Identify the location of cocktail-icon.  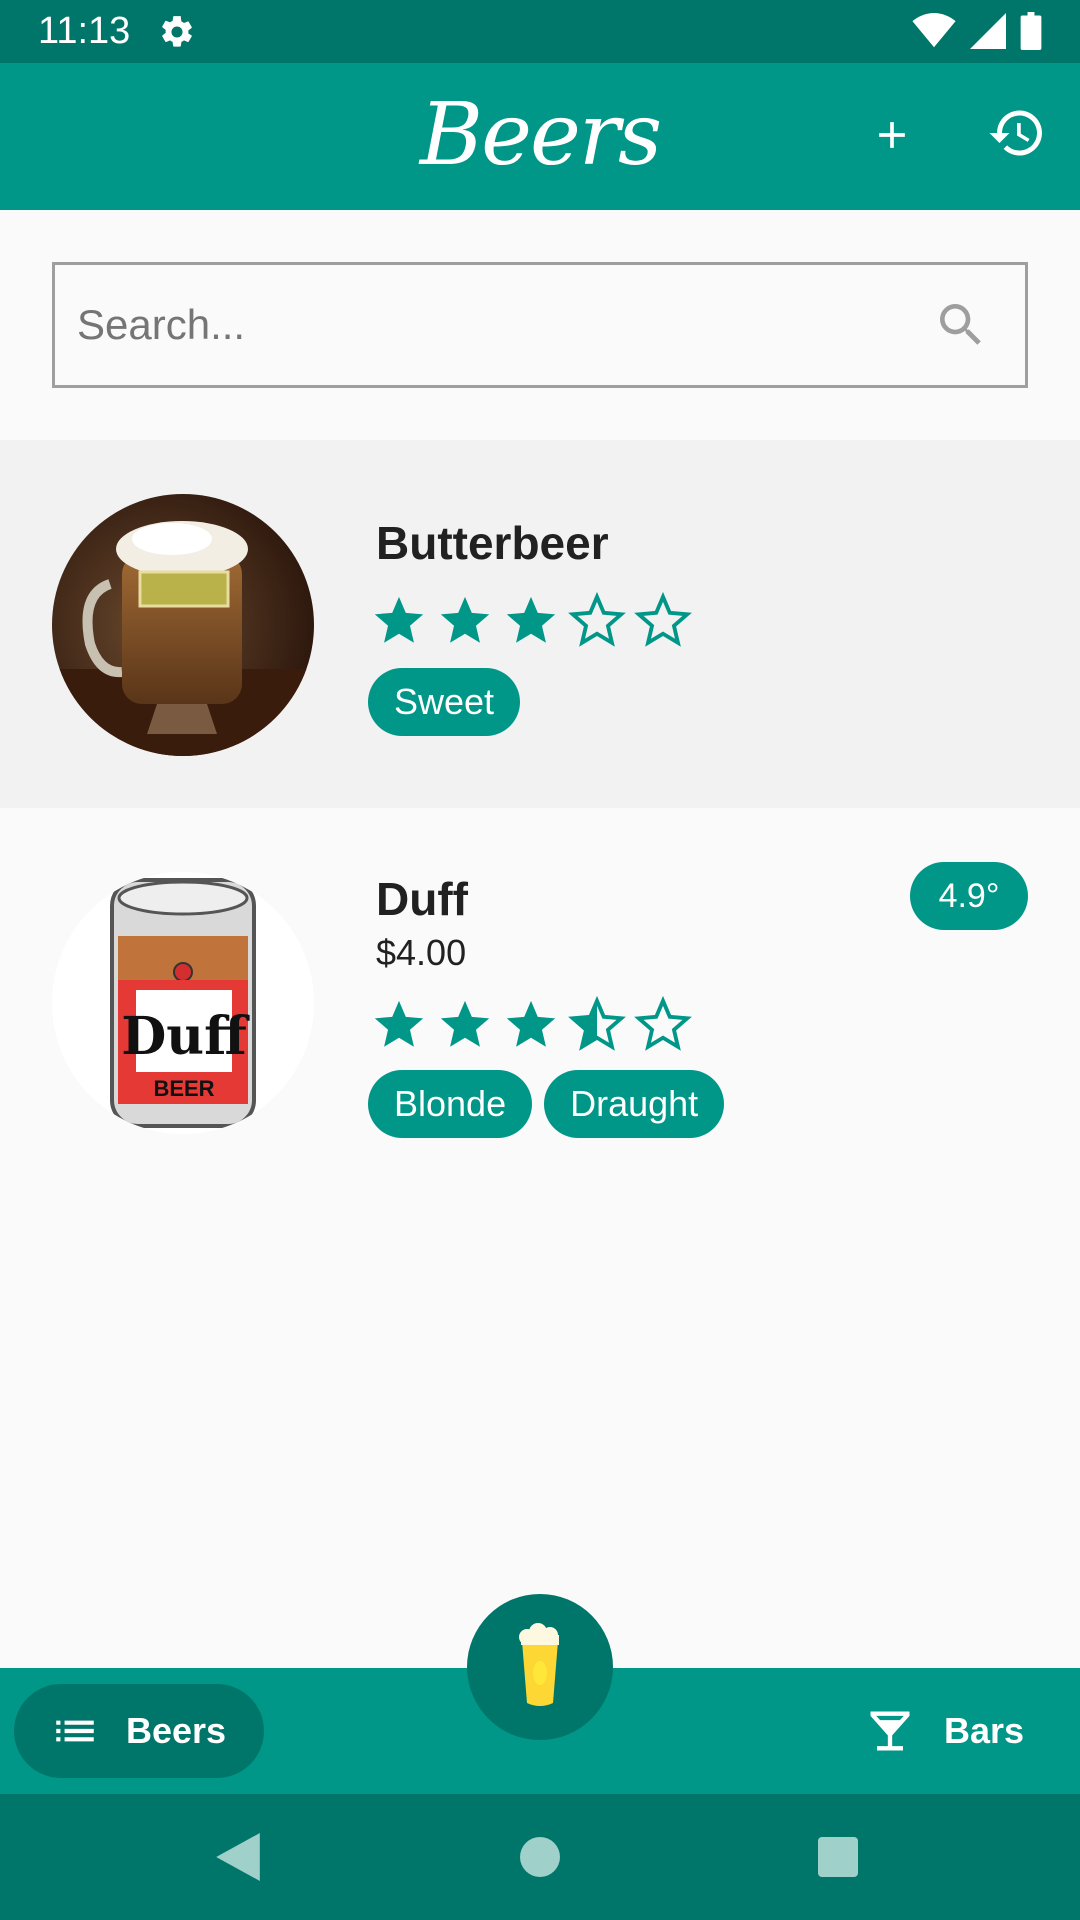
(890, 1731).